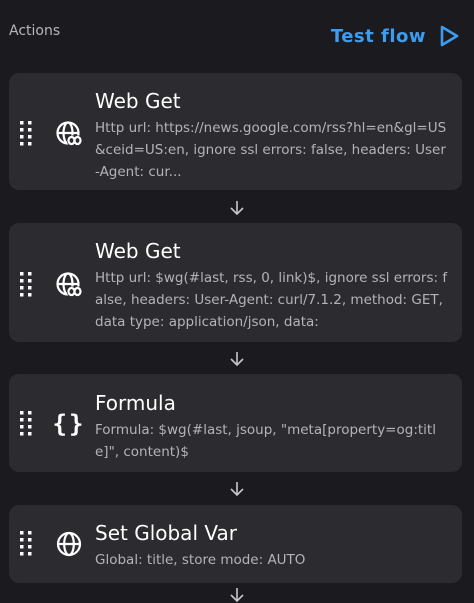 This screenshot has height=603, width=474. What do you see at coordinates (69, 424) in the screenshot?
I see `braces-icon: {}` at bounding box center [69, 424].